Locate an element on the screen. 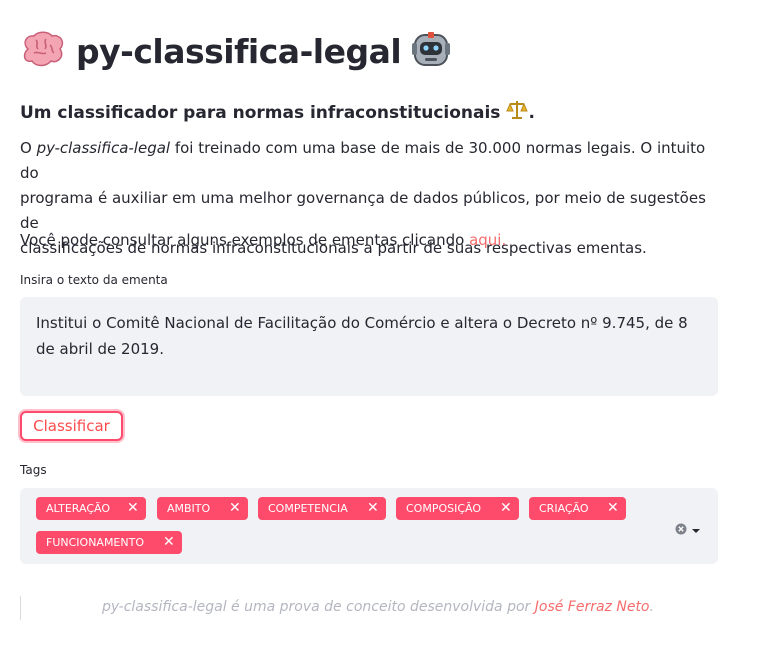 This screenshot has width=759, height=647. tag-chip: COMPETENCIA ✕ is located at coordinates (322, 508).